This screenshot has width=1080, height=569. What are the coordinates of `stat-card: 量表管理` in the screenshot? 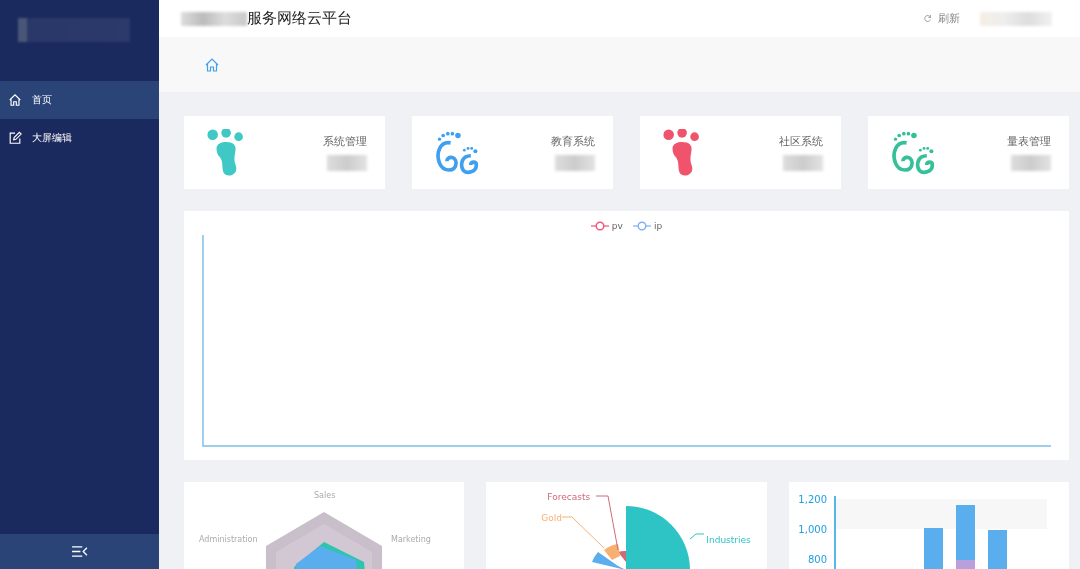 It's located at (968, 152).